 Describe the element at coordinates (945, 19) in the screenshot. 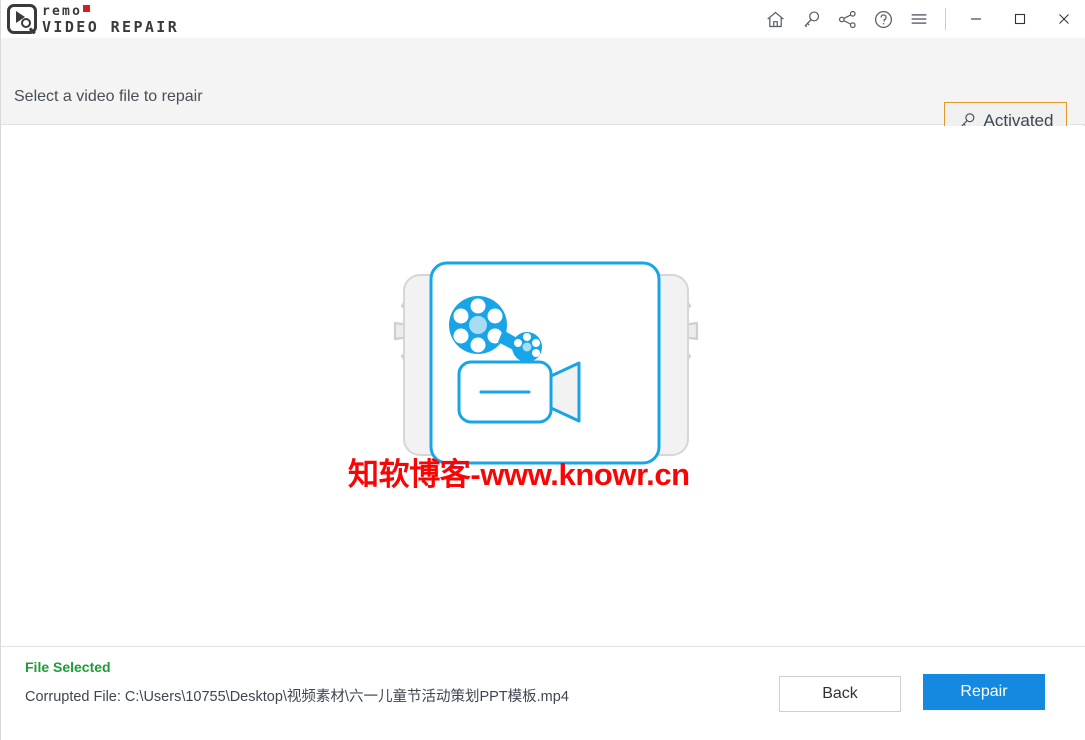

I see `titlebar-divider` at that location.